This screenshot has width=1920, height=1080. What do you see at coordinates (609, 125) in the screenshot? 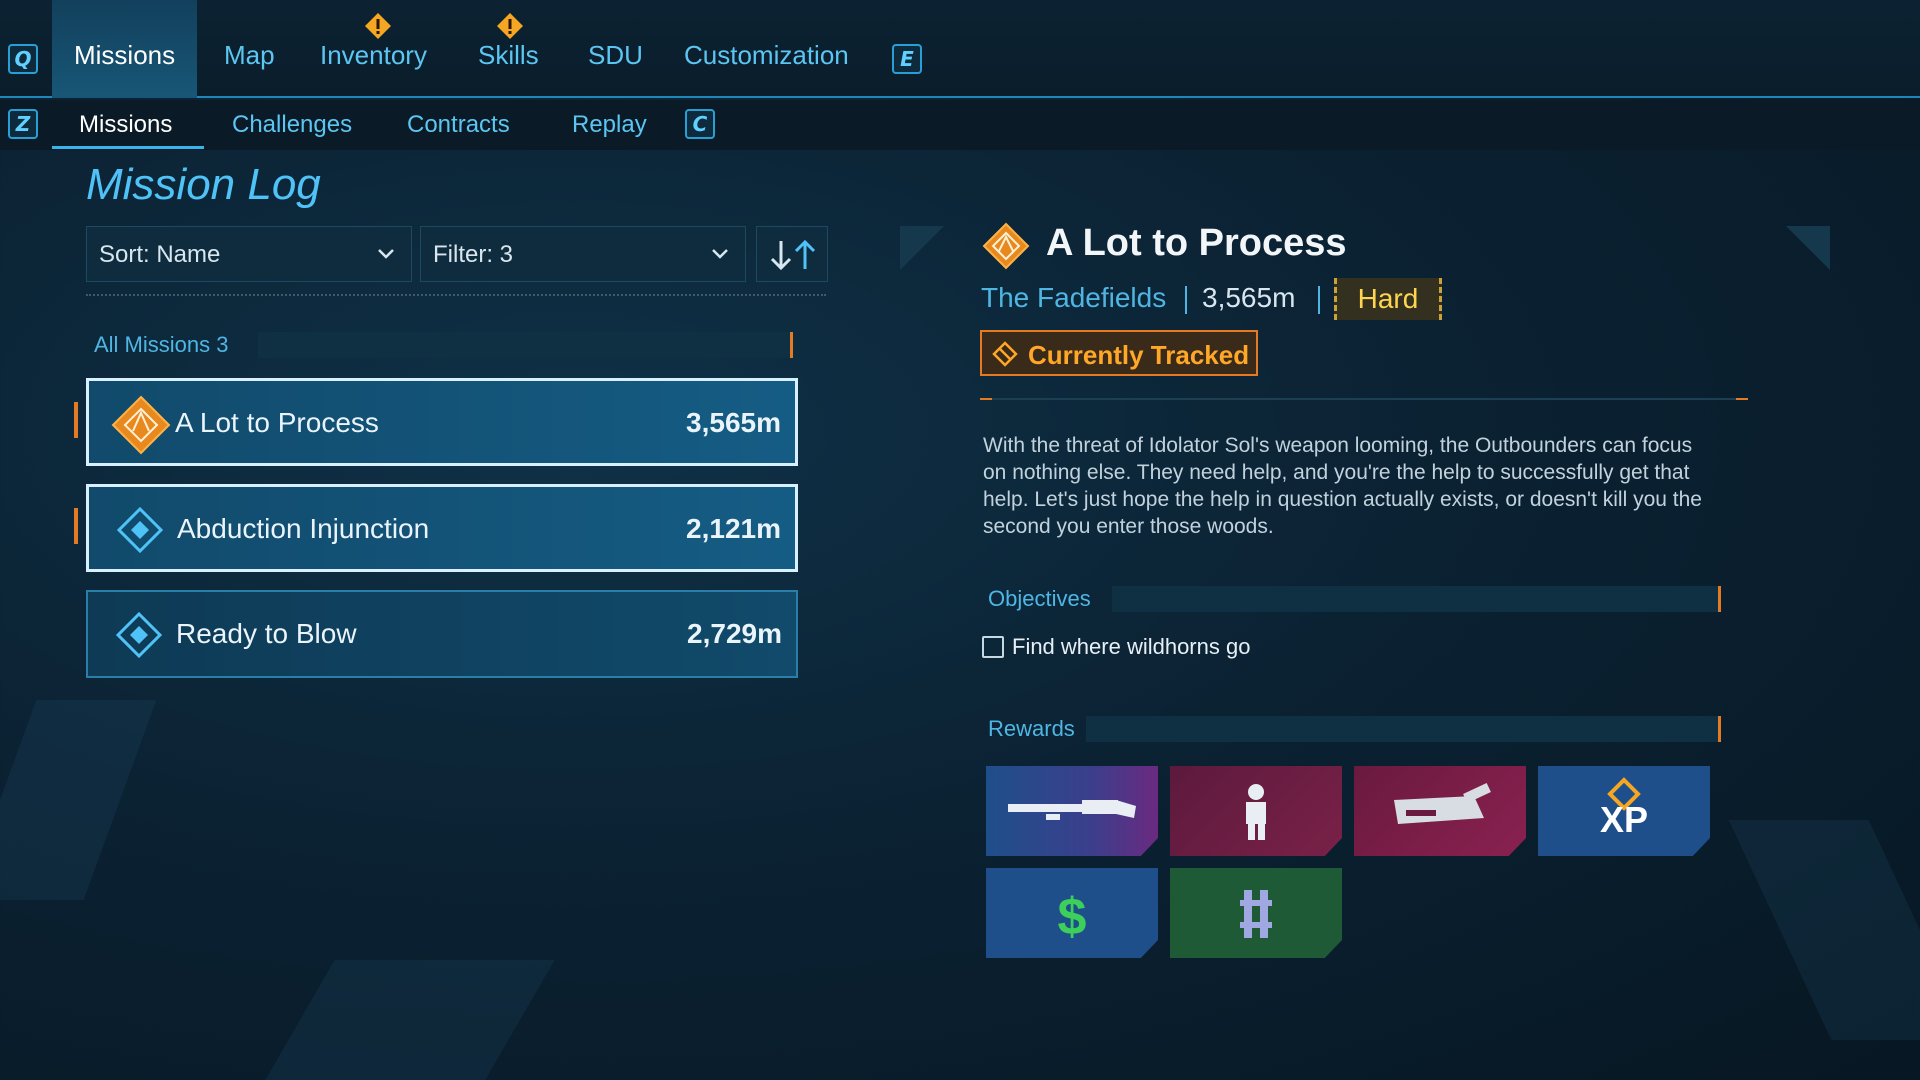
I see `subtab-replay: Replay` at bounding box center [609, 125].